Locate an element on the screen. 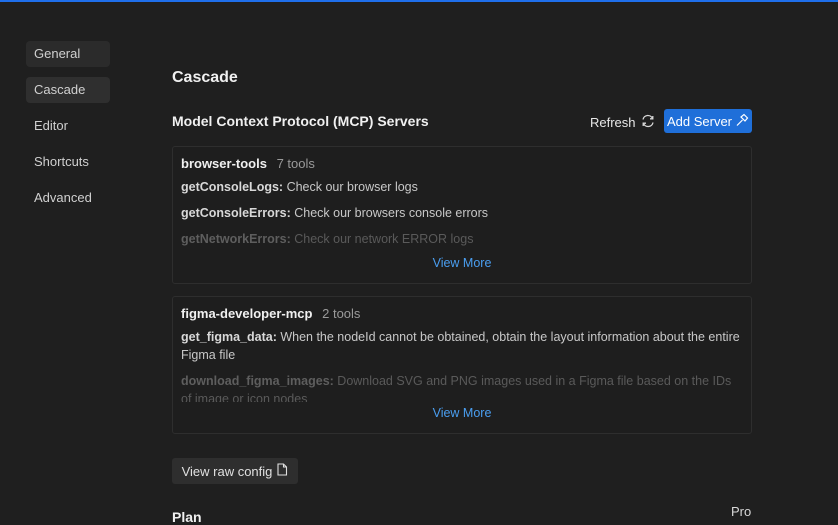 The width and height of the screenshot is (838, 525). file-icon is located at coordinates (282, 471).